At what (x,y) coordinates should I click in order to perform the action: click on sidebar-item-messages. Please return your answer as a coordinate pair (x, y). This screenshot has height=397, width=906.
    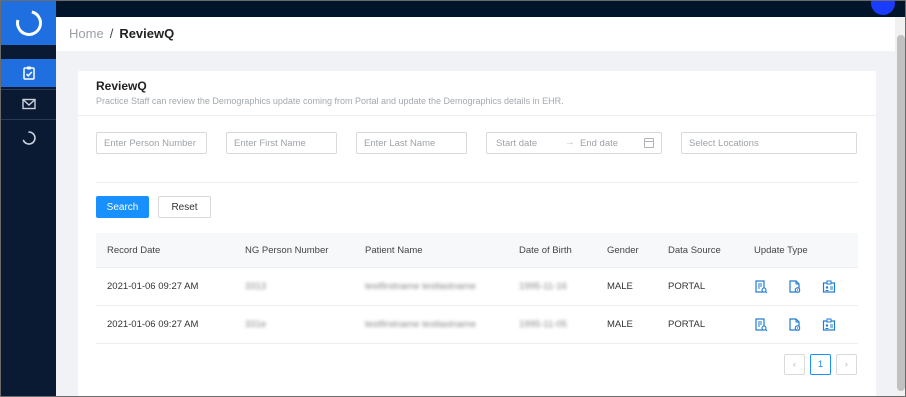
    Looking at the image, I should click on (28, 104).